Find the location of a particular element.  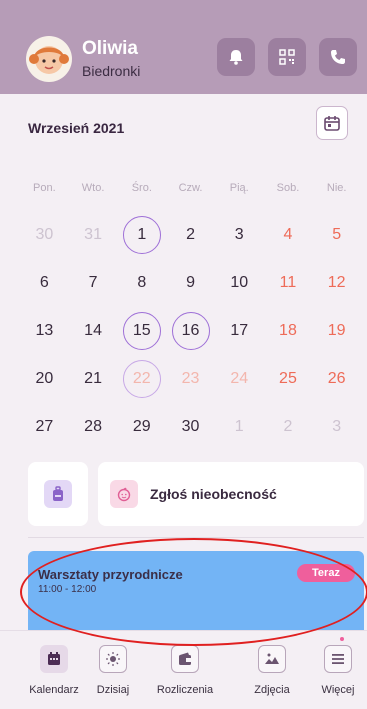

calendar-day: 23 is located at coordinates (190, 379).